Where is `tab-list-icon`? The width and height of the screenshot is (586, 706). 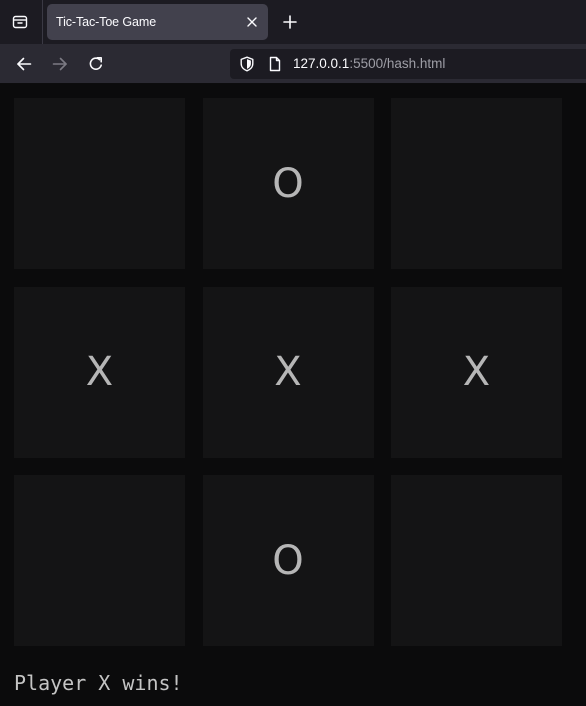 tab-list-icon is located at coordinates (20, 22).